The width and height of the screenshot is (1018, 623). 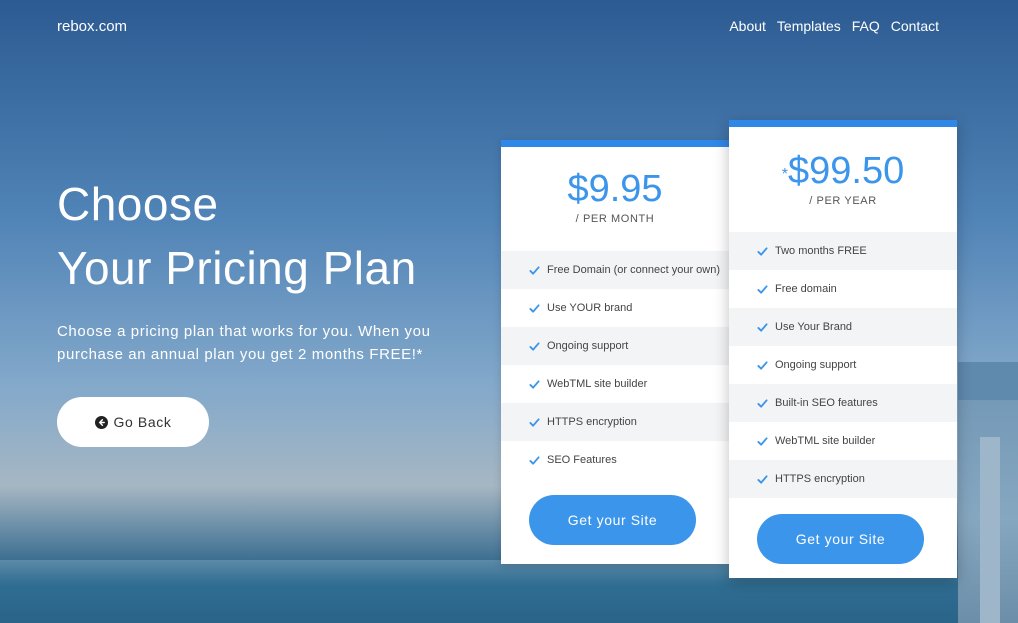 I want to click on plan-price: *$99.50, so click(x=843, y=171).